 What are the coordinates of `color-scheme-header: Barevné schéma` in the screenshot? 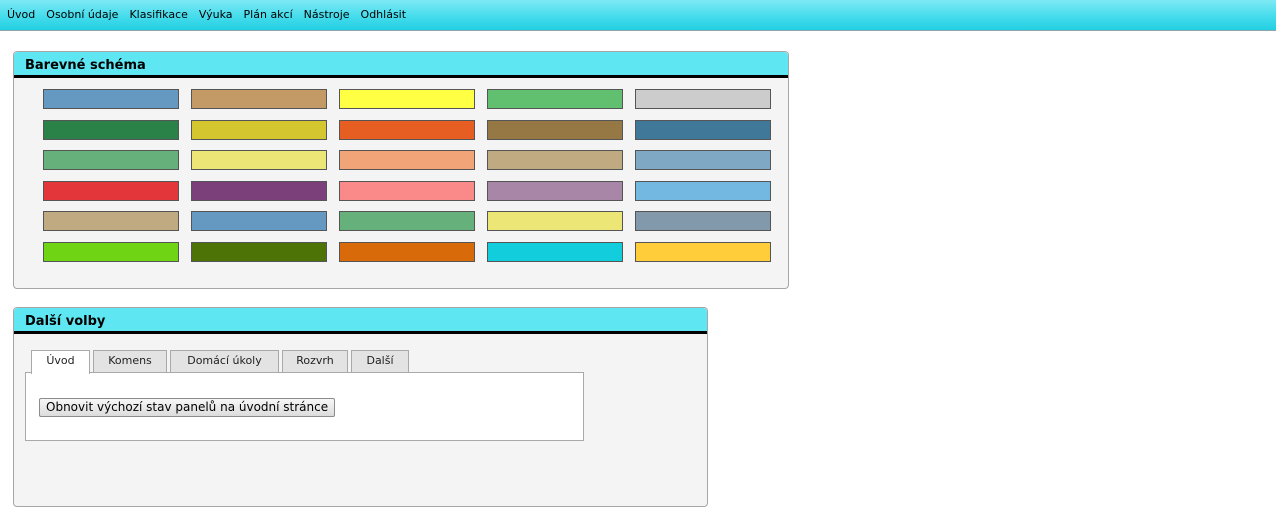 It's located at (401, 65).